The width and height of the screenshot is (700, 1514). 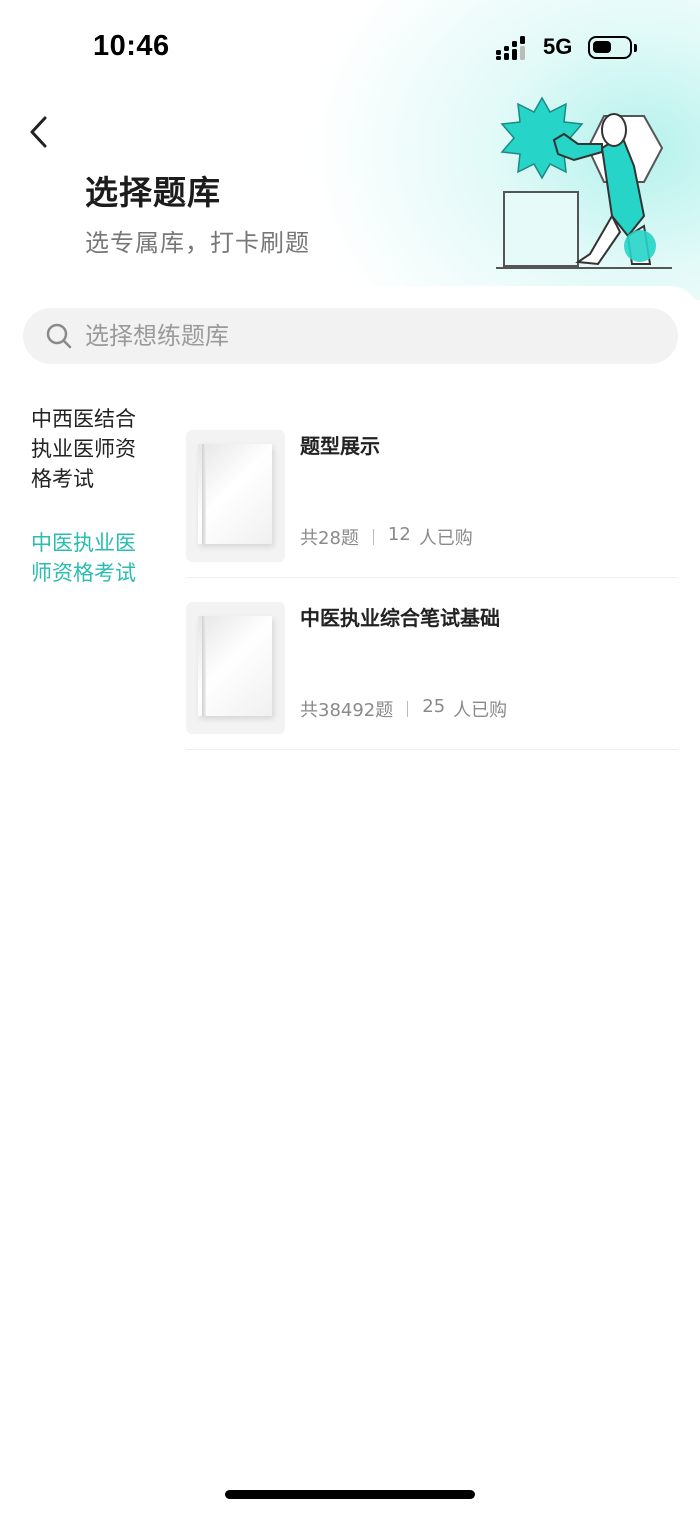 I want to click on category-item-integrated-medicine: 中西医结合执业医师资格考试, so click(x=91, y=449).